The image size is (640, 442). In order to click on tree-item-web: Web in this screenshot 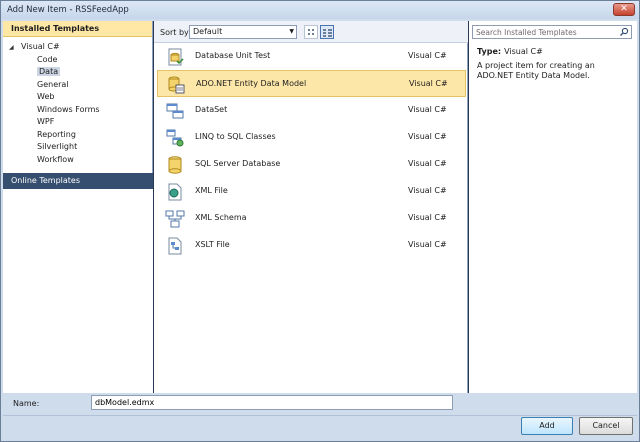, I will do `click(77, 97)`.